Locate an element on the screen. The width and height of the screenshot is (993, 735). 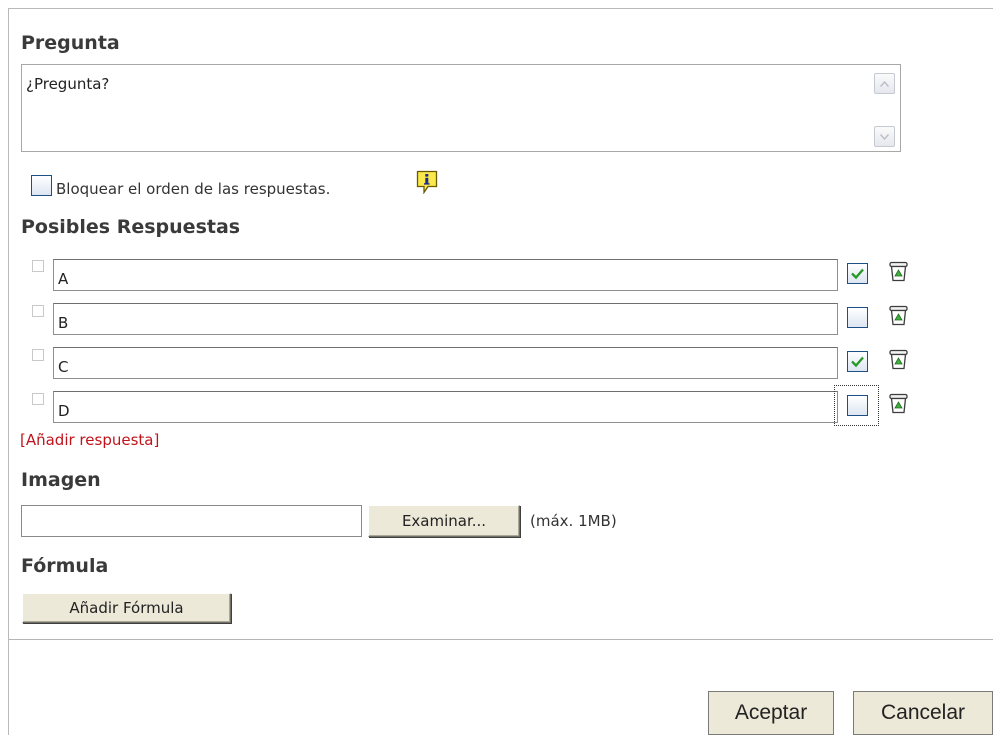
add-answer-link: [Añadir respuesta] is located at coordinates (89, 440).